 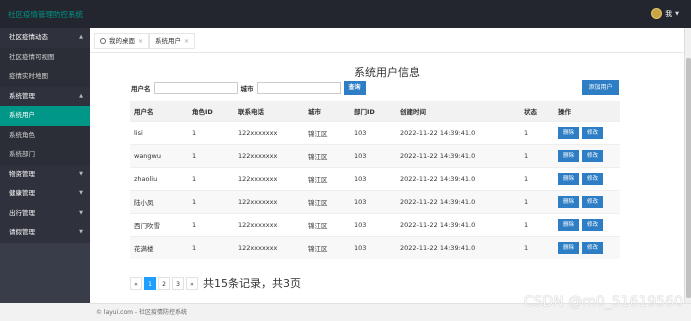 I want to click on sidebar-item: 社区疫情动态 ▲, so click(x=45, y=38).